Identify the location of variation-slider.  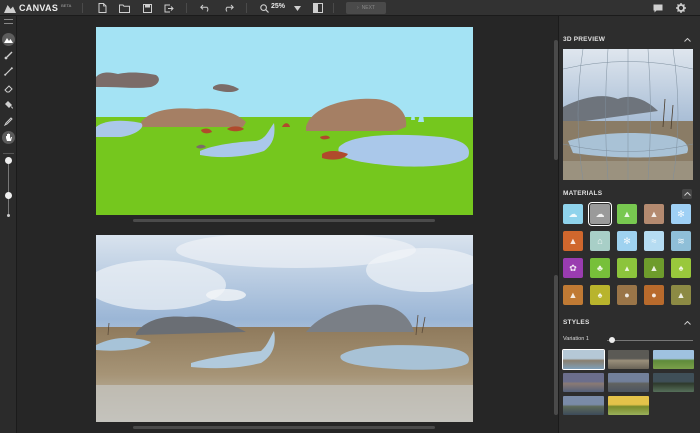
(650, 340).